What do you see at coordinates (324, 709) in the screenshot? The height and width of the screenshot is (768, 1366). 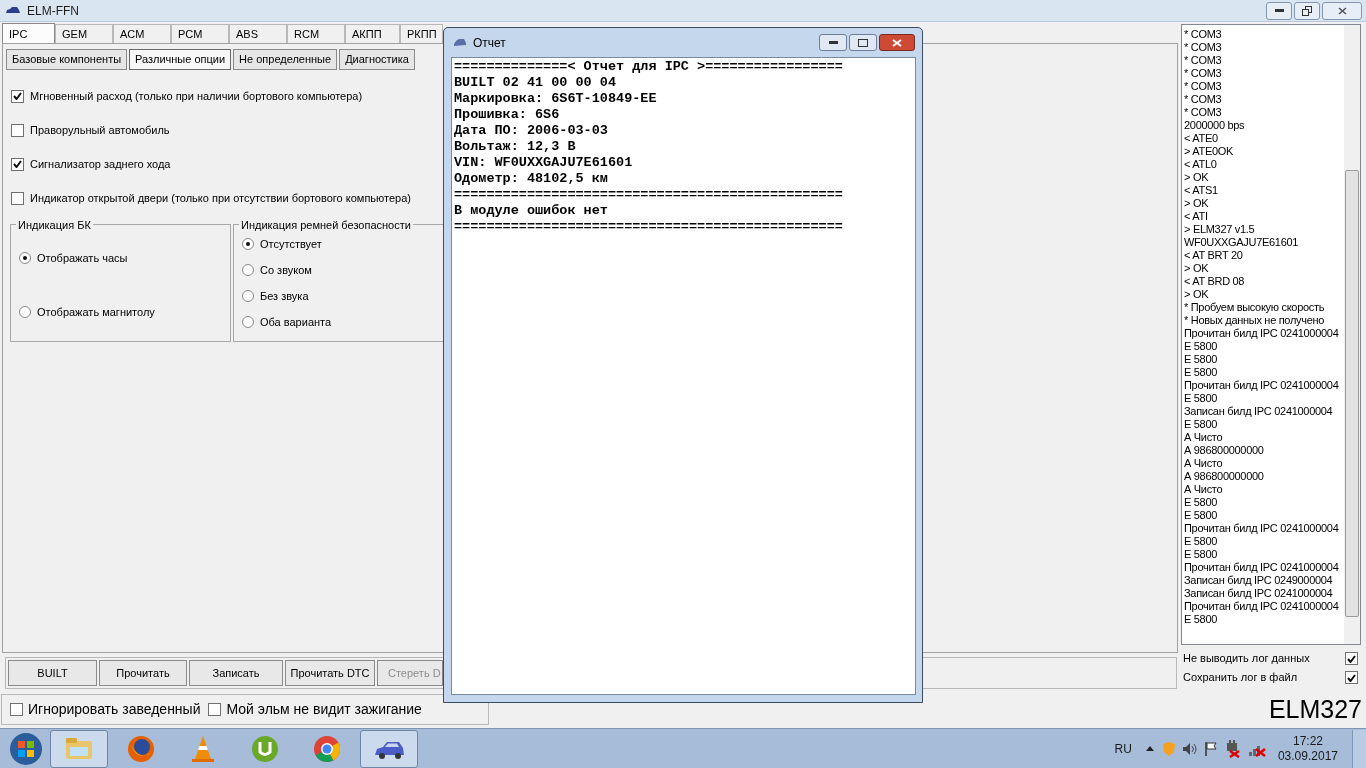 I see `option-label: Мой эльм не видит зажигание` at bounding box center [324, 709].